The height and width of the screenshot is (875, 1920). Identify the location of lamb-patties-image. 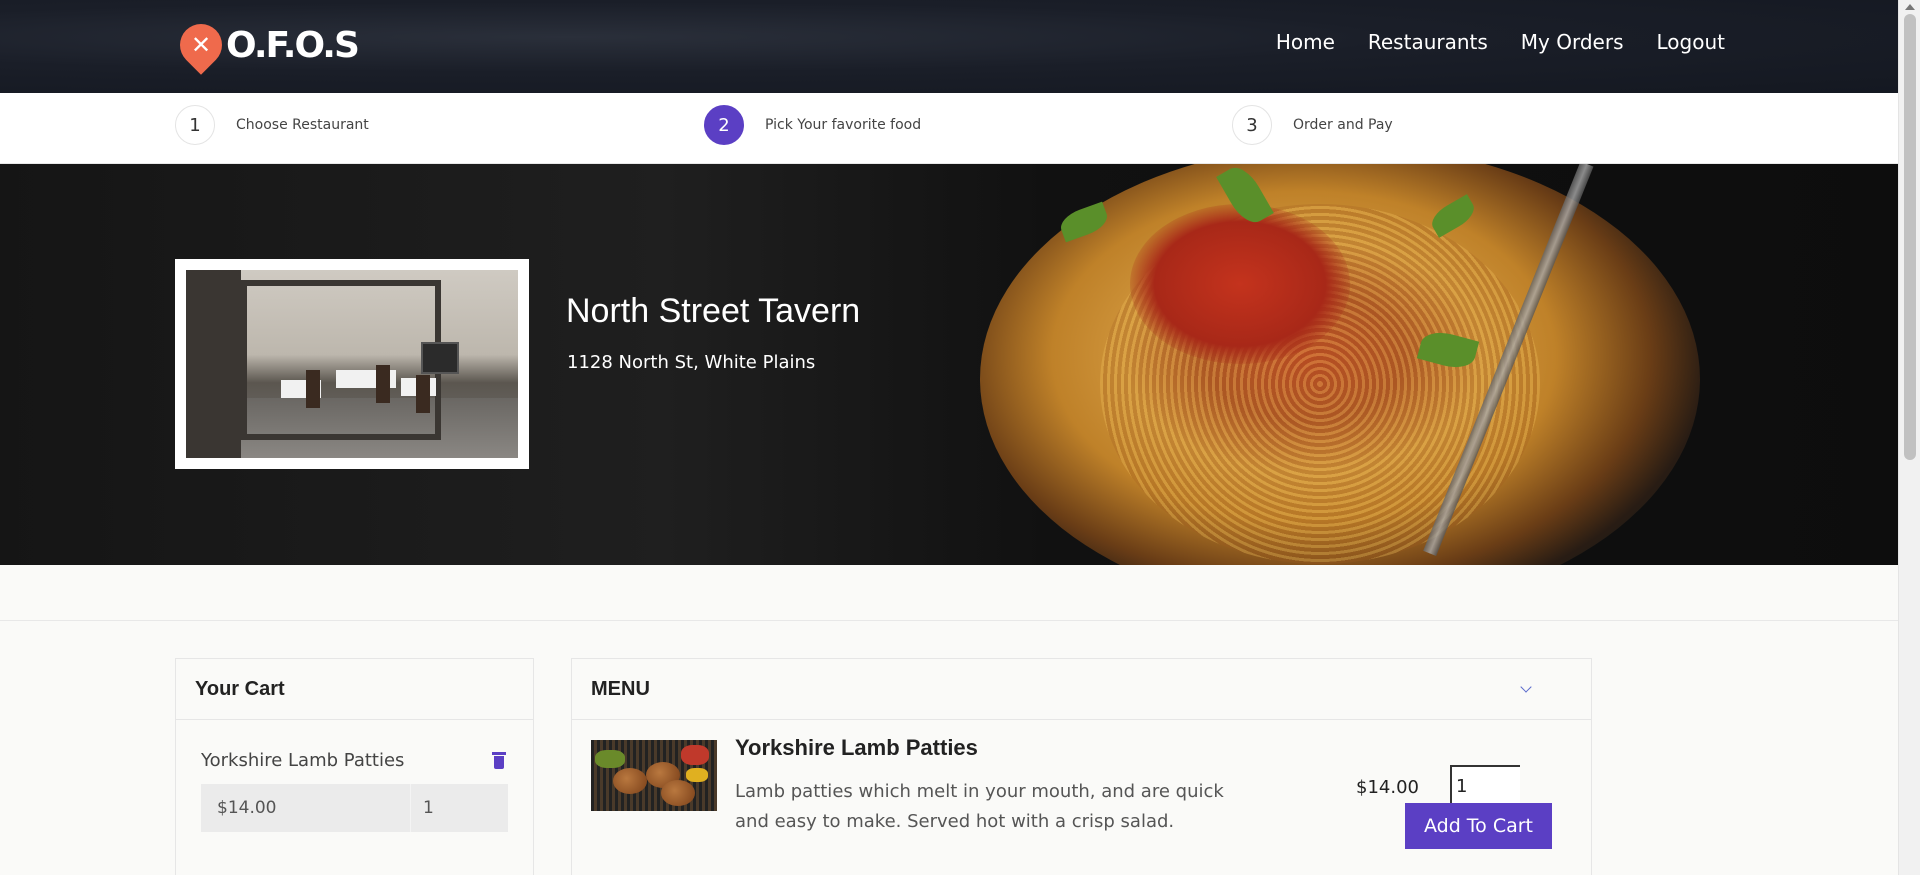
(654, 775).